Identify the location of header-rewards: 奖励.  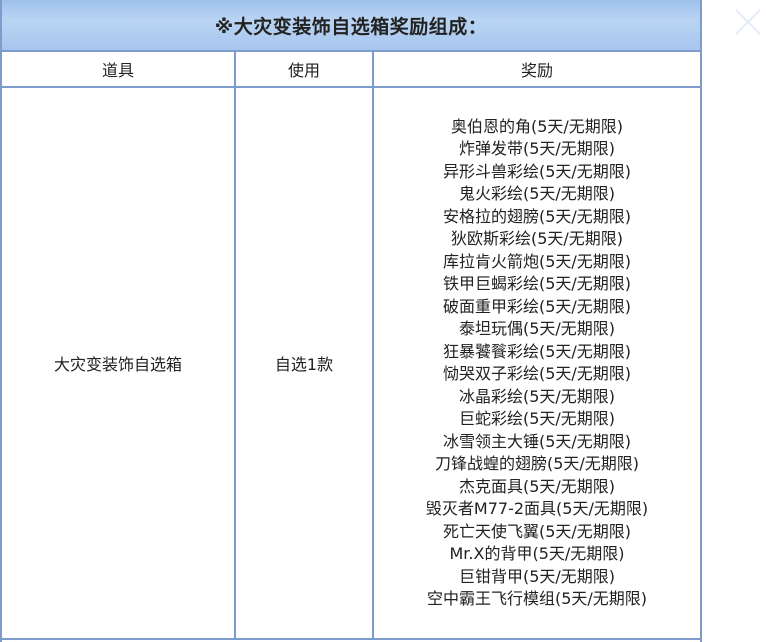
(536, 70).